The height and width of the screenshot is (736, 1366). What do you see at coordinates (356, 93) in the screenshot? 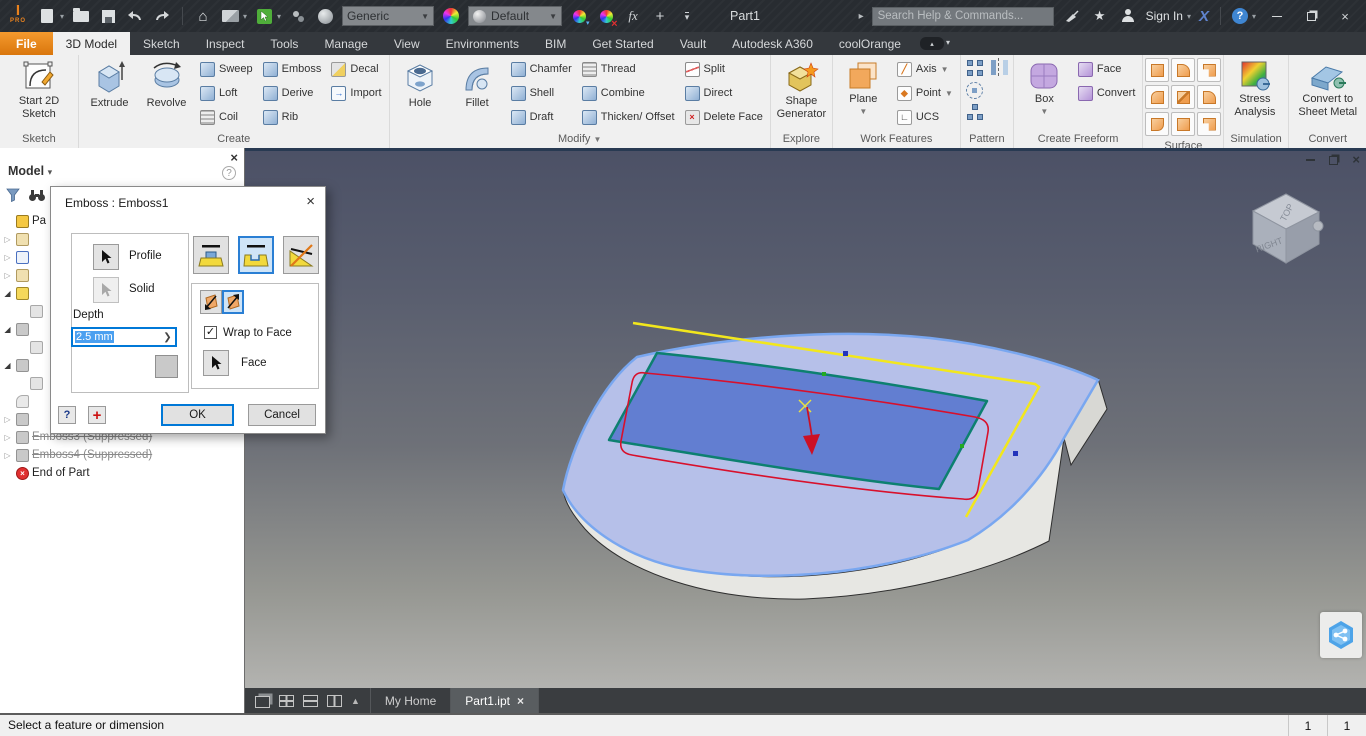
I see `import-button: → Import` at bounding box center [356, 93].